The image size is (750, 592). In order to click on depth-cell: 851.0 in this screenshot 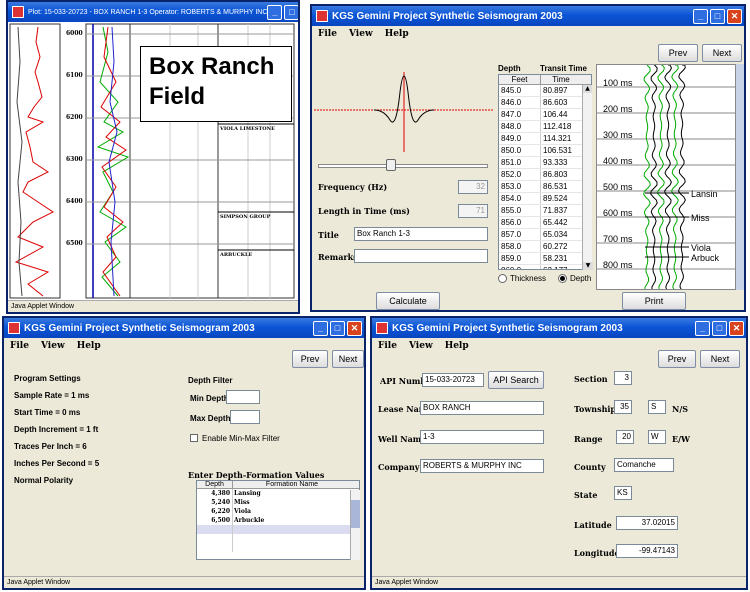, I will do `click(520, 162)`.